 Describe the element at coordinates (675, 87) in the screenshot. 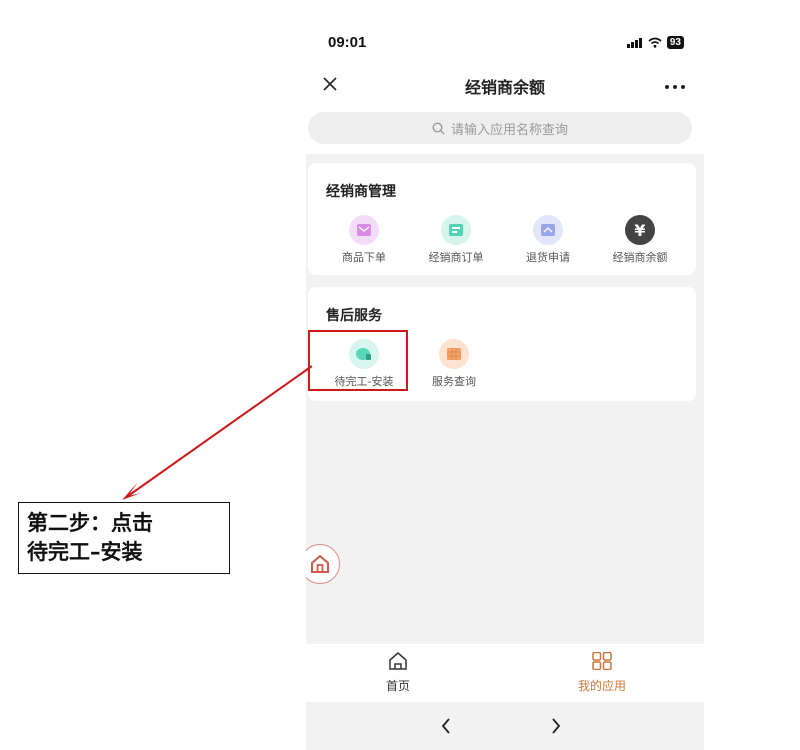

I see `more-icon` at that location.